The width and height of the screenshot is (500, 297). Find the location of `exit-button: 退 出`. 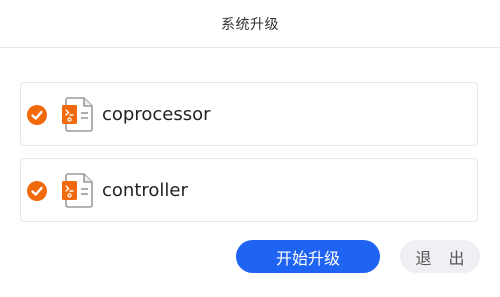

exit-button: 退 出 is located at coordinates (440, 256).